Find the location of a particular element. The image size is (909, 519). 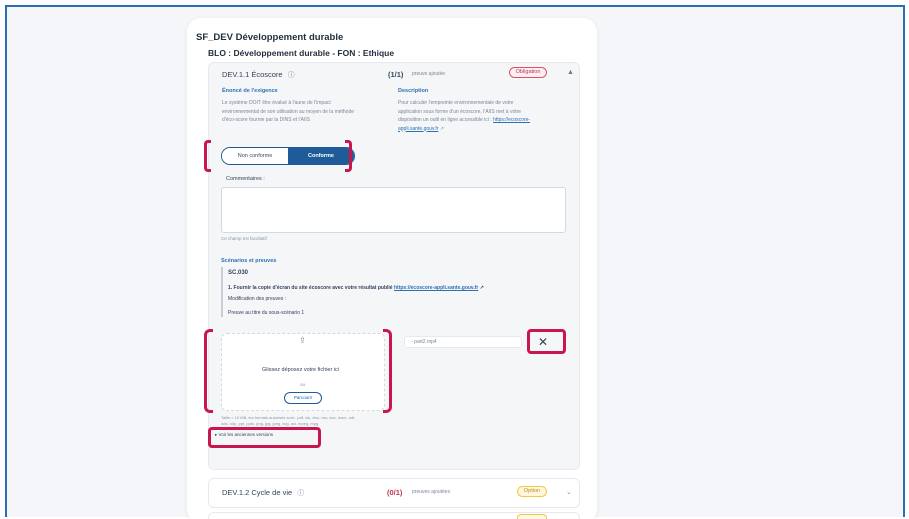

comment-textarea is located at coordinates (393, 210).